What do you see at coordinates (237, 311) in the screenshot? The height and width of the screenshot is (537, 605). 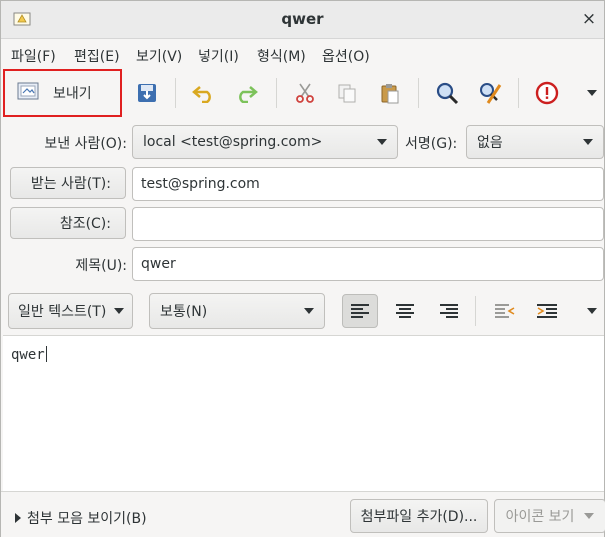 I see `paragraph-style-select: 보통(N)` at bounding box center [237, 311].